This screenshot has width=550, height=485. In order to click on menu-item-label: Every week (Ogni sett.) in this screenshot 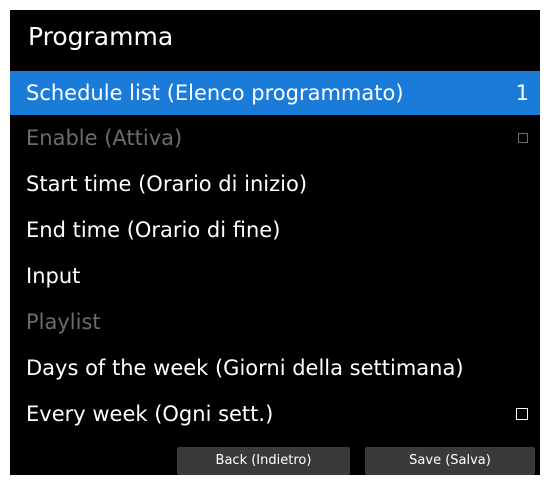, I will do `click(150, 414)`.